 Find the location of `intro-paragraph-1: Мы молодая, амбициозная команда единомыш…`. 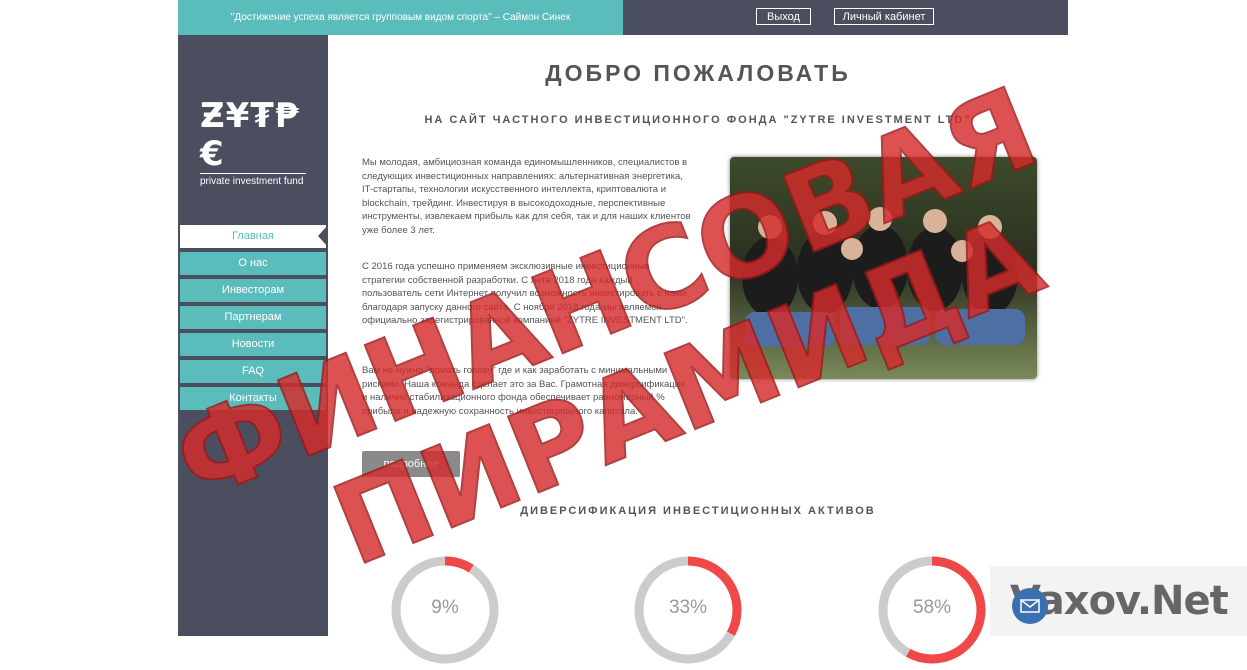

intro-paragraph-1: Мы молодая, амбициозная команда единомыш… is located at coordinates (526, 196).